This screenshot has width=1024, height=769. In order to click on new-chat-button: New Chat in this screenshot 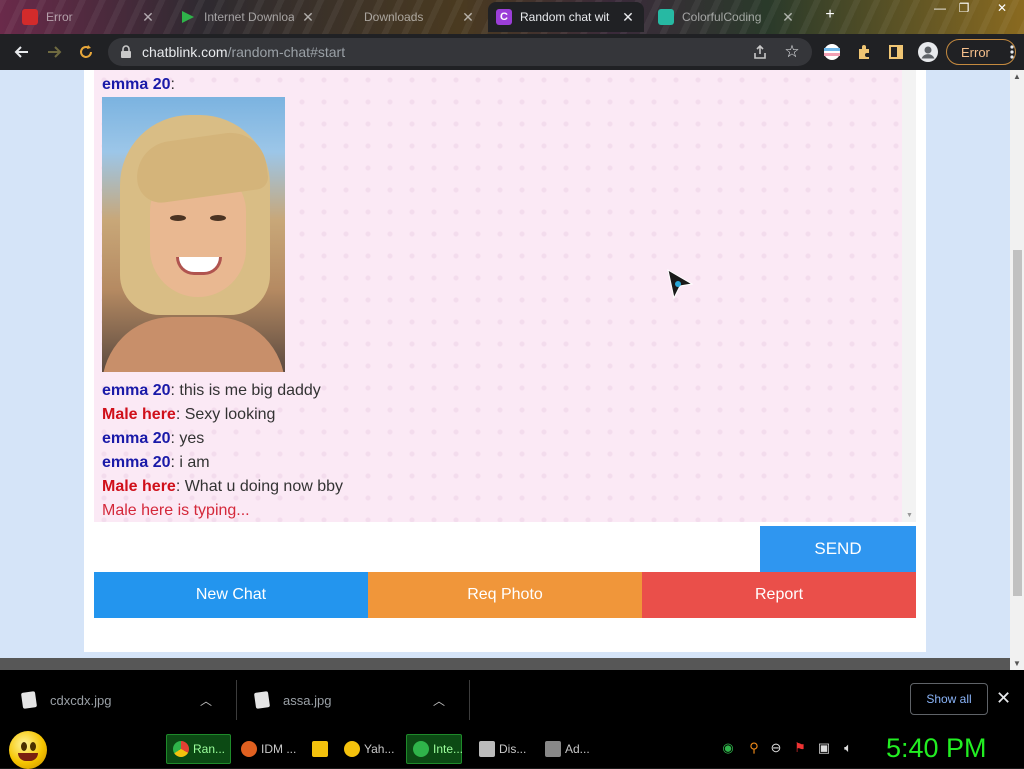, I will do `click(231, 595)`.